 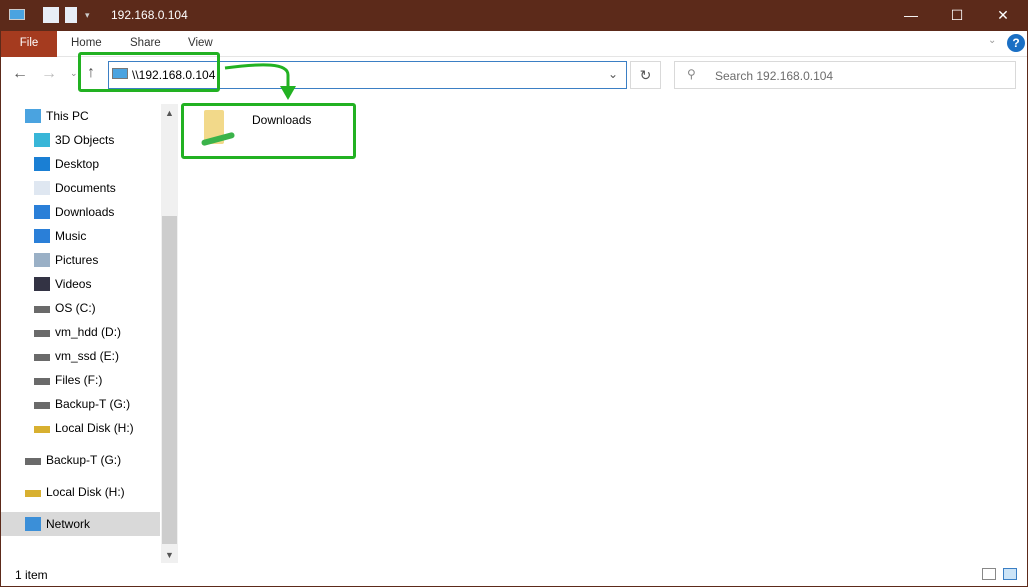 What do you see at coordinates (31, 575) in the screenshot?
I see `item-count: 1 item` at bounding box center [31, 575].